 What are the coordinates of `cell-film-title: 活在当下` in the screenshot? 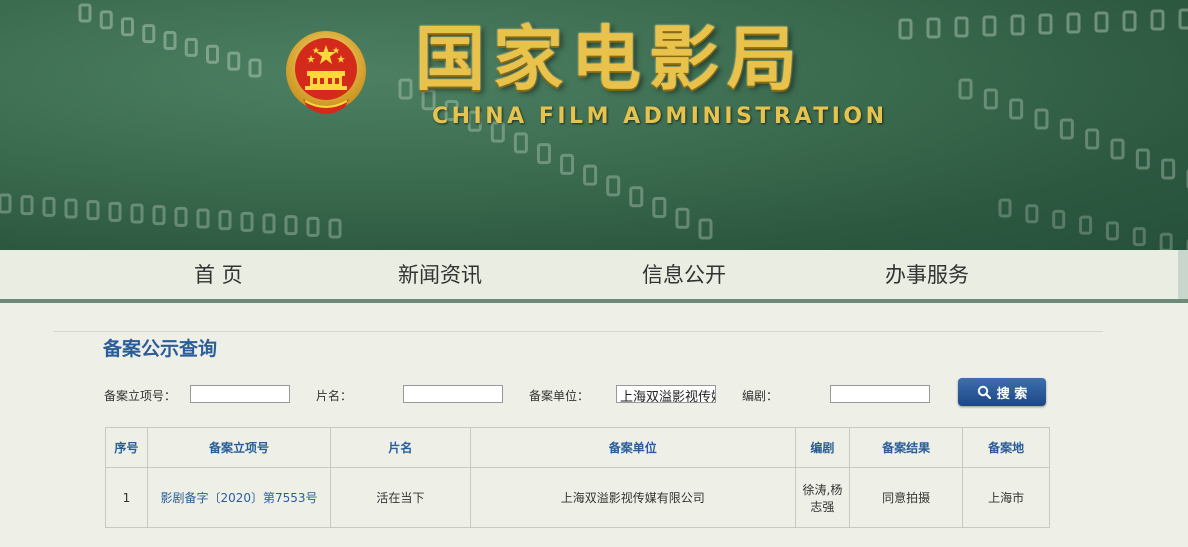 It's located at (400, 497).